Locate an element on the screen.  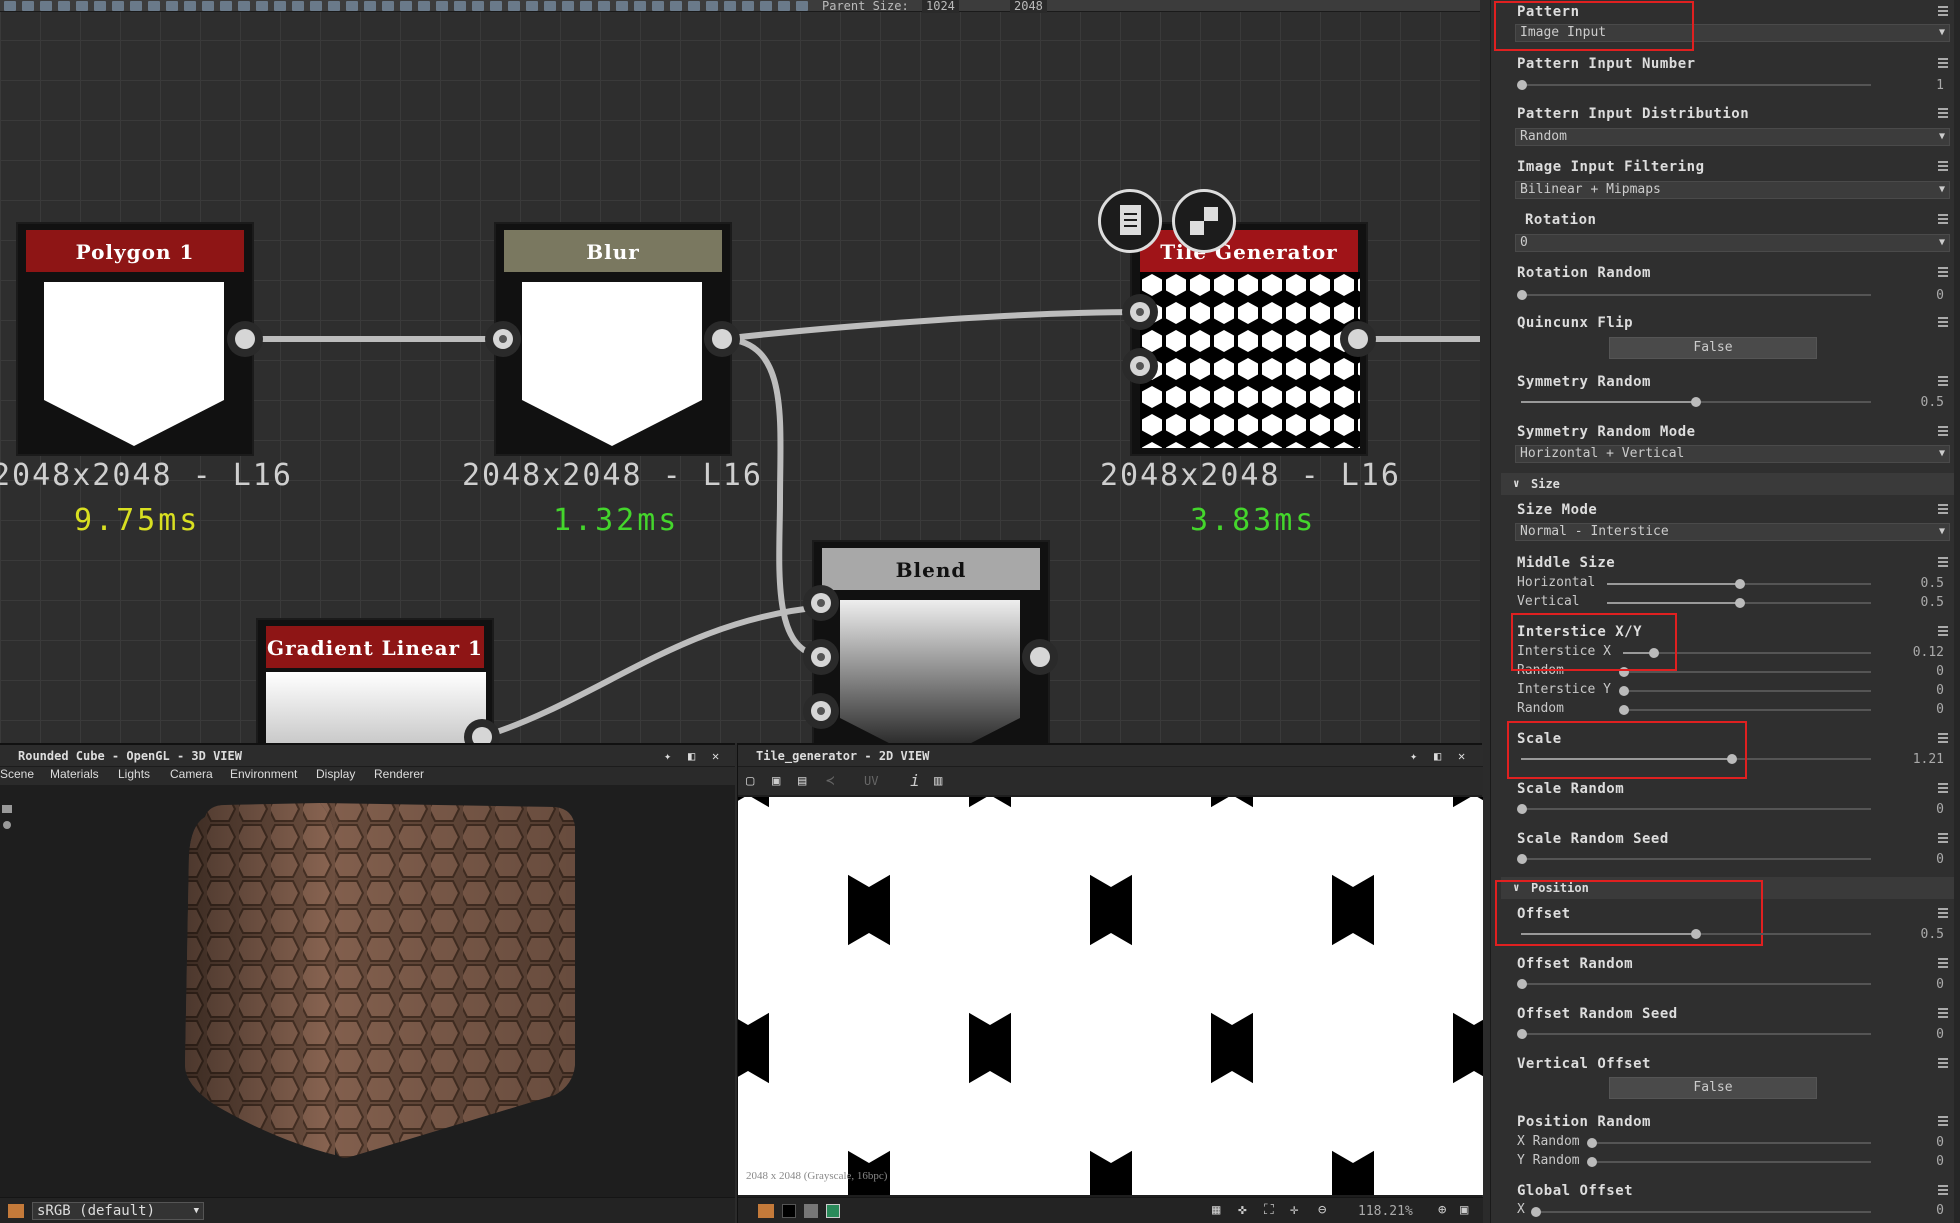
menu-materials: Materials is located at coordinates (74, 774).